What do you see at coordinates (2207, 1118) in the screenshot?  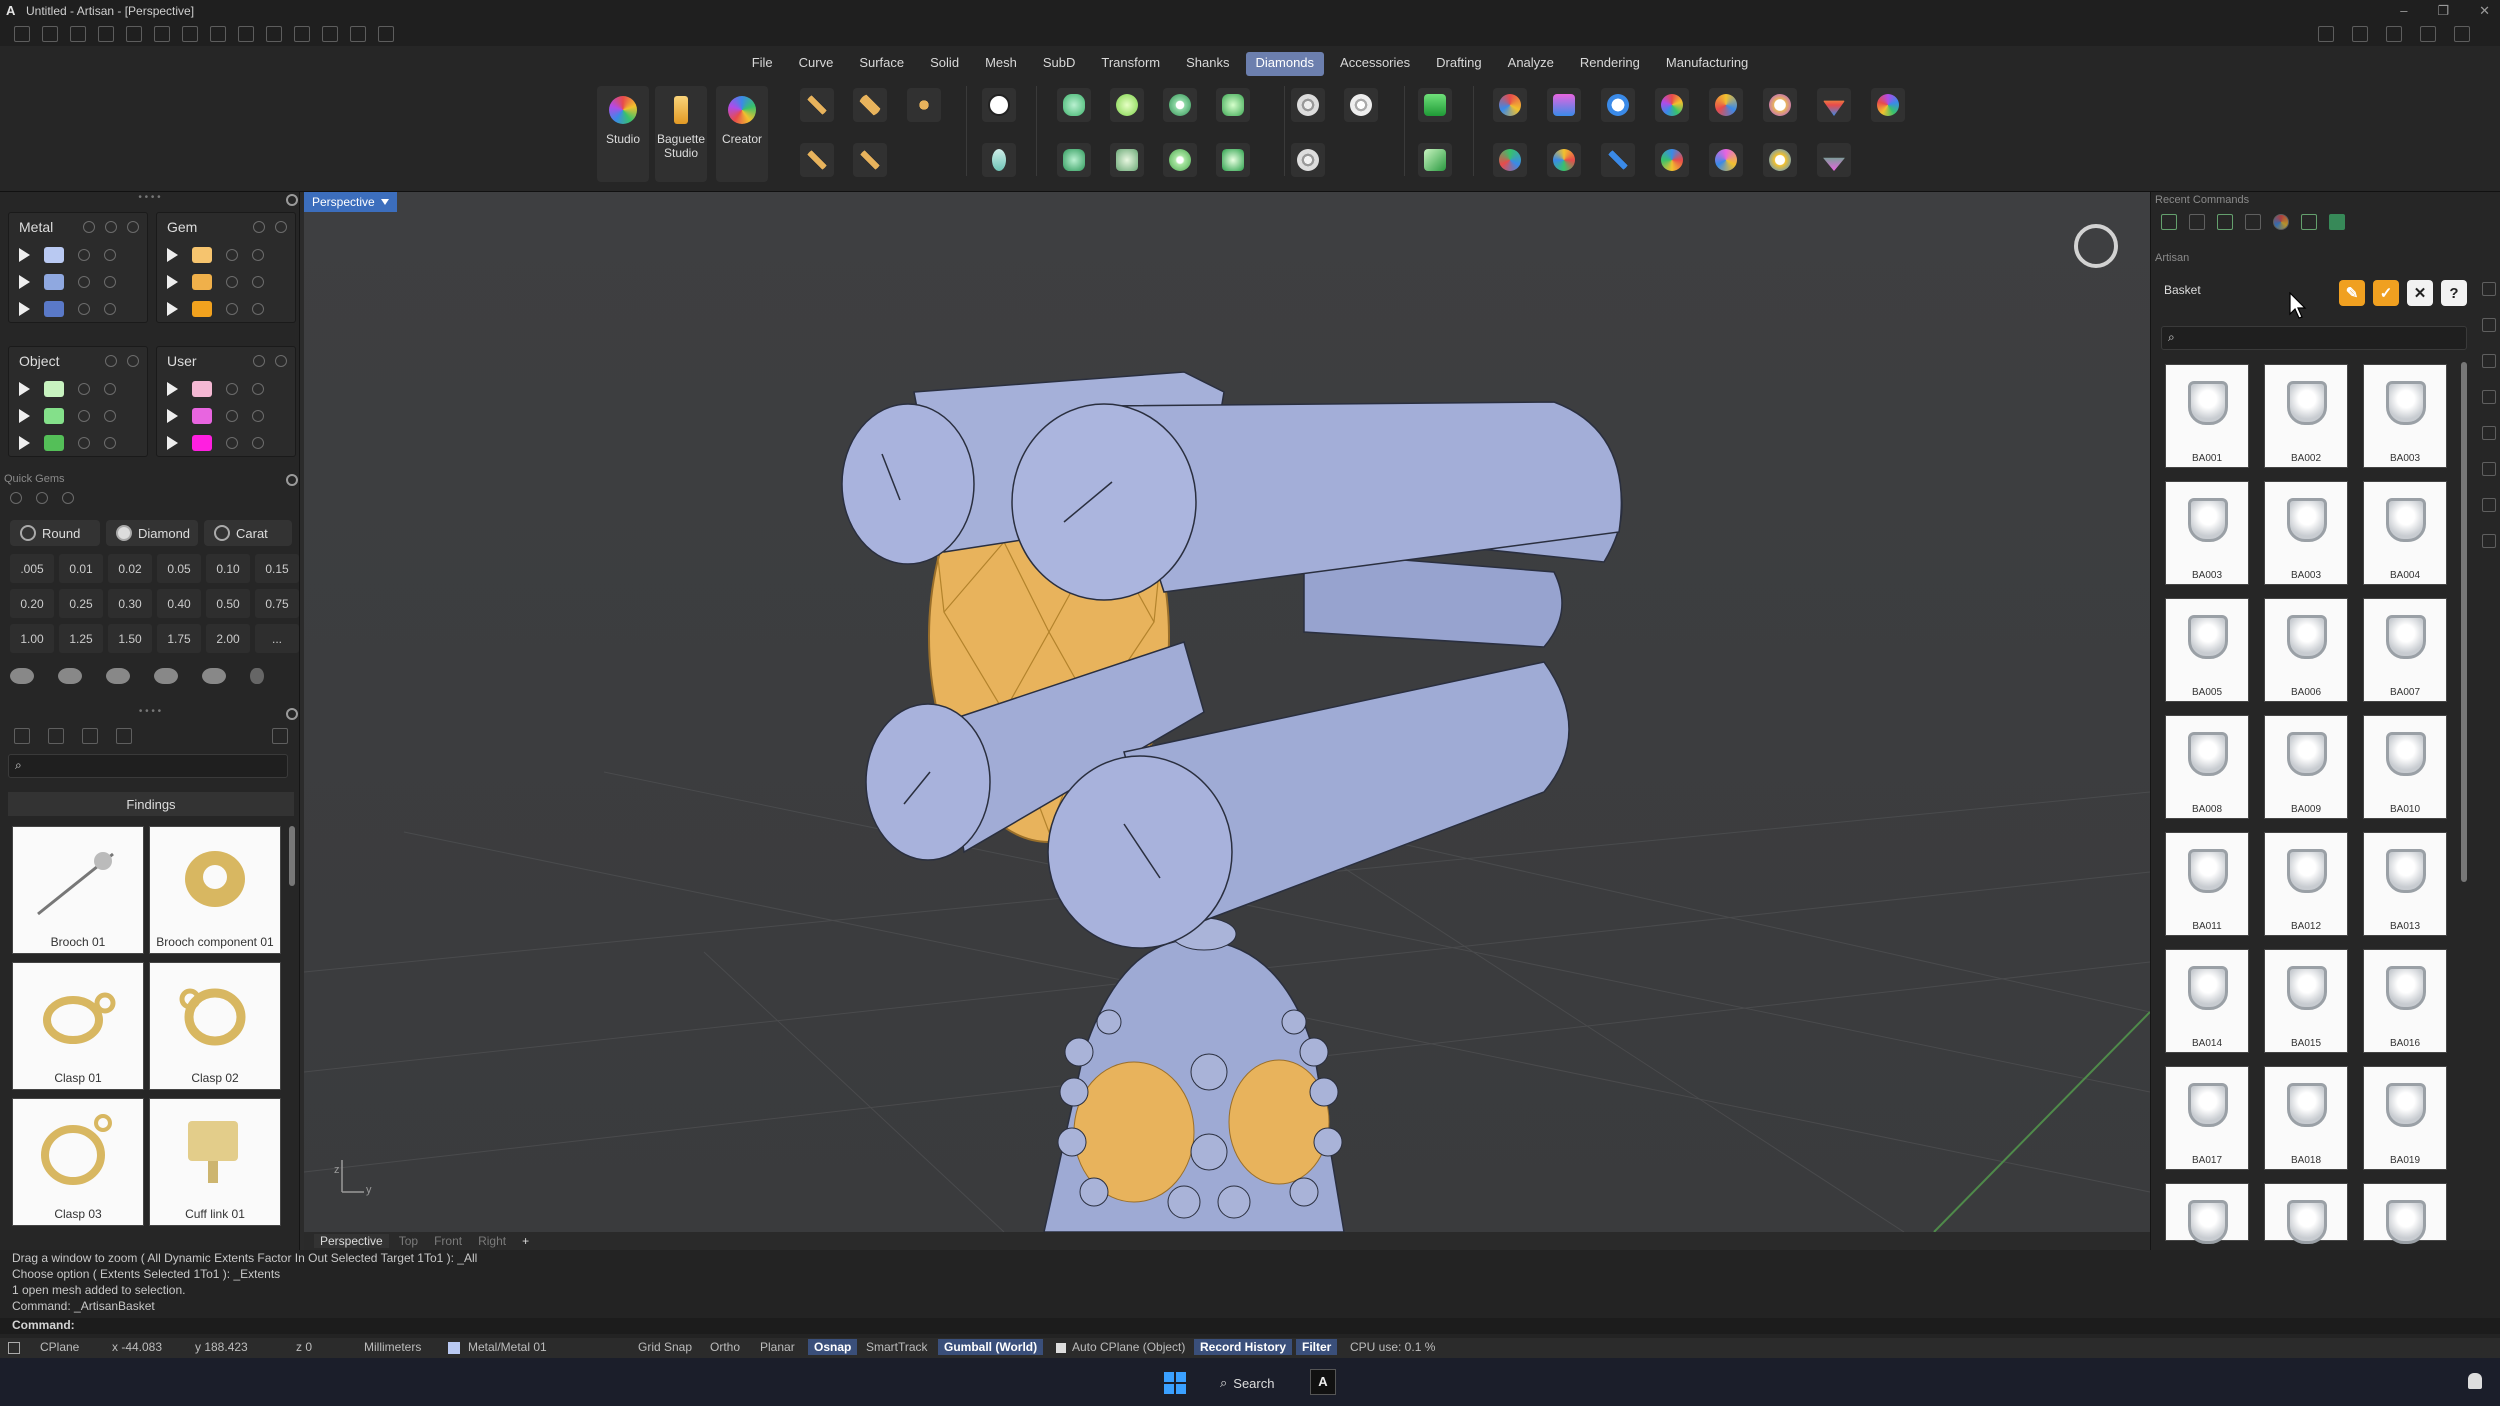 I see `basket-thumb: BA017` at bounding box center [2207, 1118].